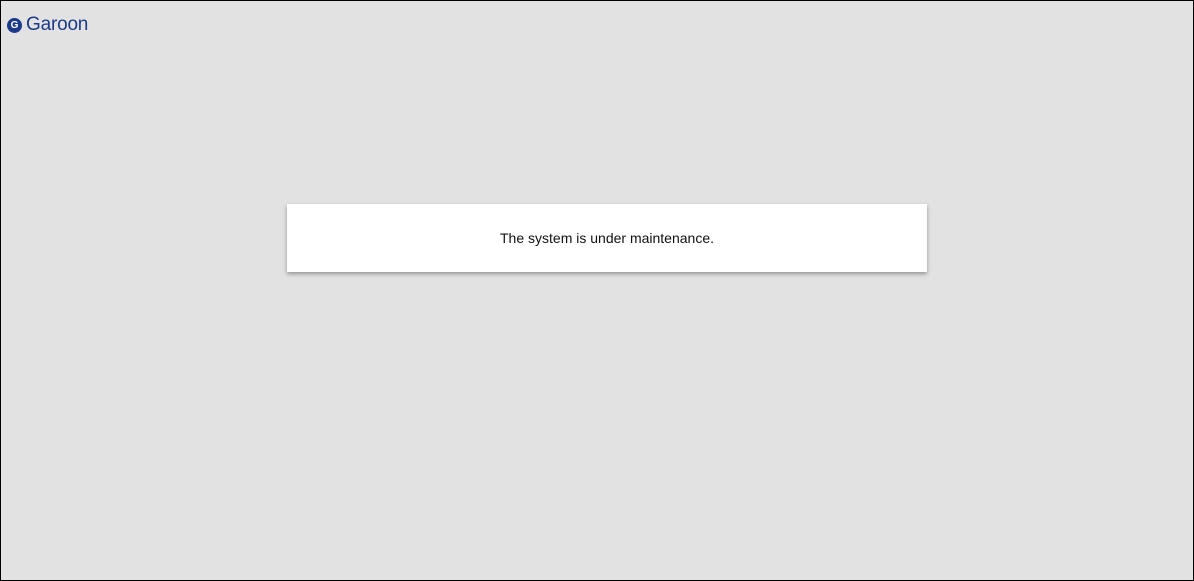  I want to click on garoon-g-icon: G, so click(14, 25).